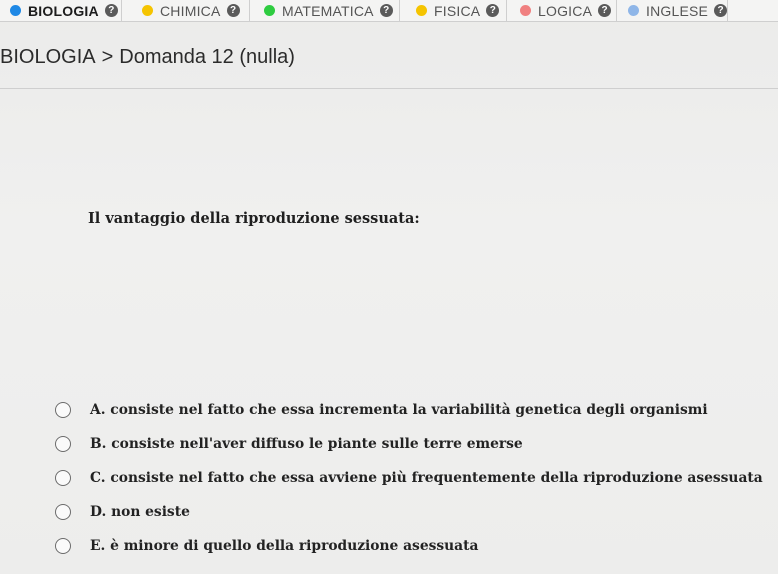 The height and width of the screenshot is (574, 778). What do you see at coordinates (565, 10) in the screenshot?
I see `tab-label: LOGICA` at bounding box center [565, 10].